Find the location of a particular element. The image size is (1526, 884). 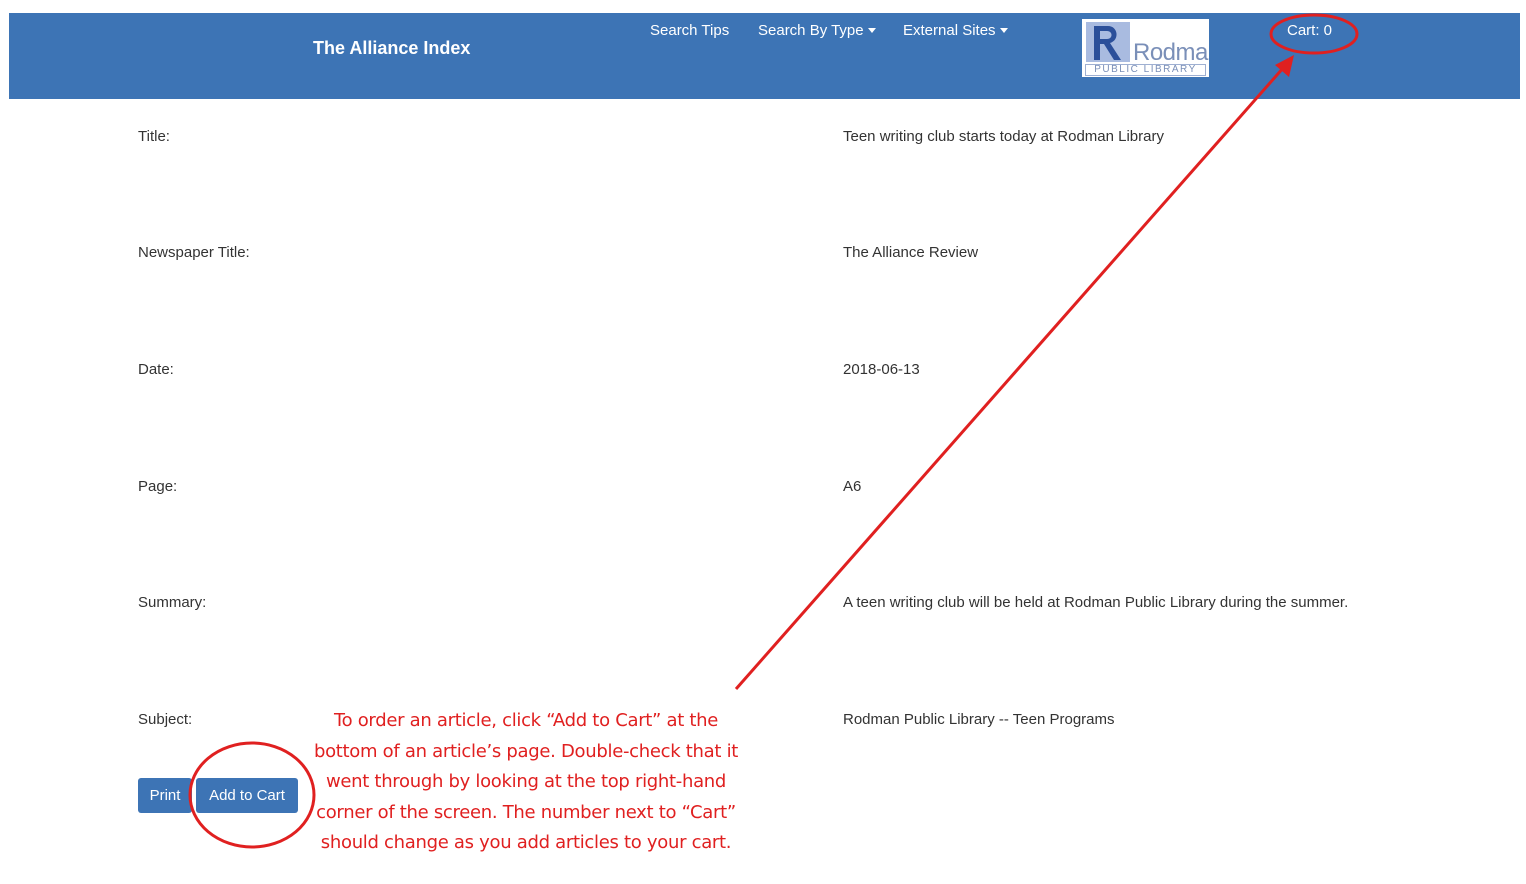

subject-value: Rodman Public Library -- Teen Programs is located at coordinates (979, 719).